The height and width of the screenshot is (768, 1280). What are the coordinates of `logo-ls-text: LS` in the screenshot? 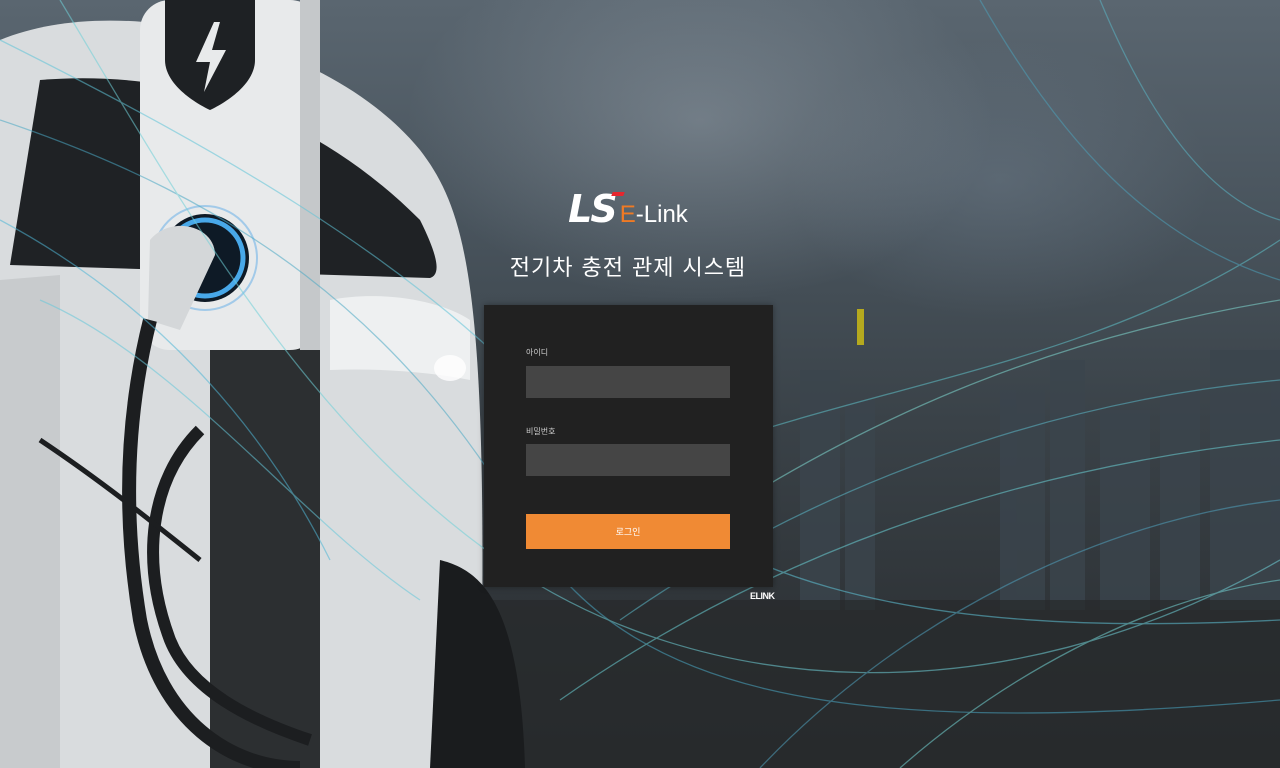 It's located at (596, 209).